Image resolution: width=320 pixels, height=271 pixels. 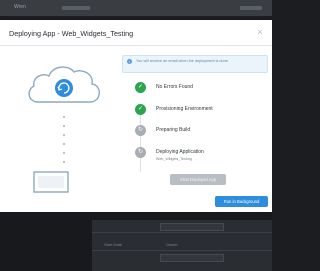 What do you see at coordinates (198, 179) in the screenshot?
I see `view-deployed-app-button: View Deployed App` at bounding box center [198, 179].